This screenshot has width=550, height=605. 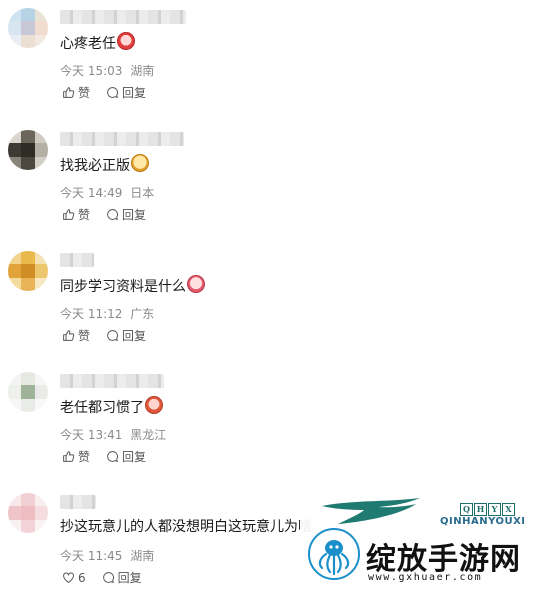 What do you see at coordinates (82, 577) in the screenshot?
I see `like-count: 6` at bounding box center [82, 577].